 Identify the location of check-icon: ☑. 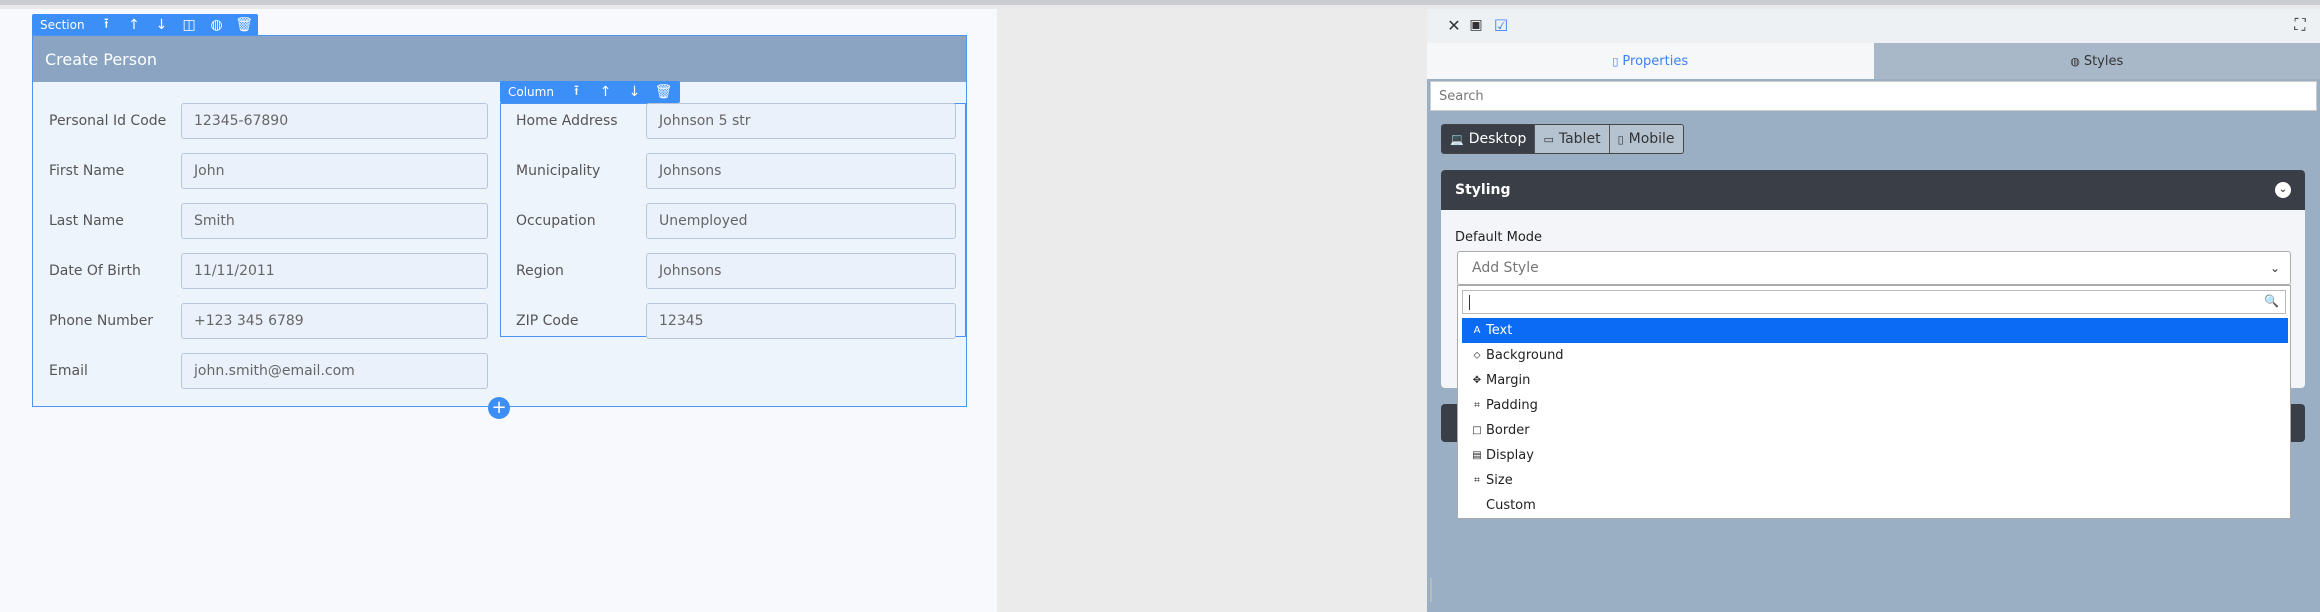
(1501, 25).